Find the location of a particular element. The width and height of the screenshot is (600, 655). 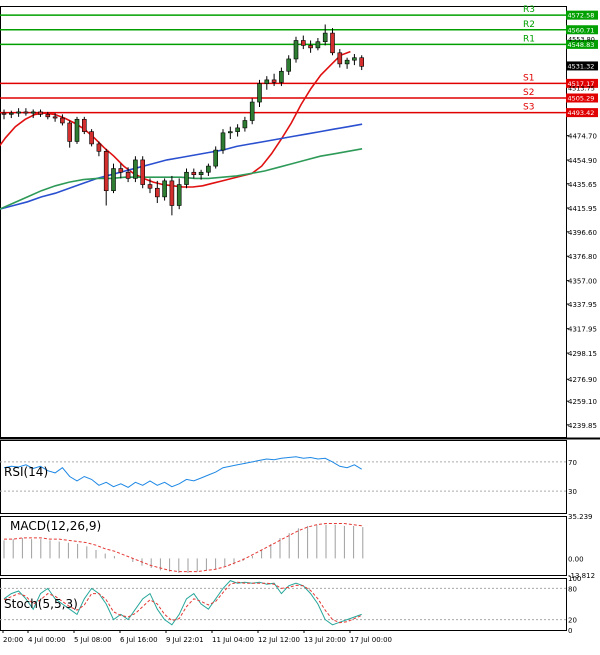

time-tick-label: 5 Jul 08:00 is located at coordinates (93, 640).